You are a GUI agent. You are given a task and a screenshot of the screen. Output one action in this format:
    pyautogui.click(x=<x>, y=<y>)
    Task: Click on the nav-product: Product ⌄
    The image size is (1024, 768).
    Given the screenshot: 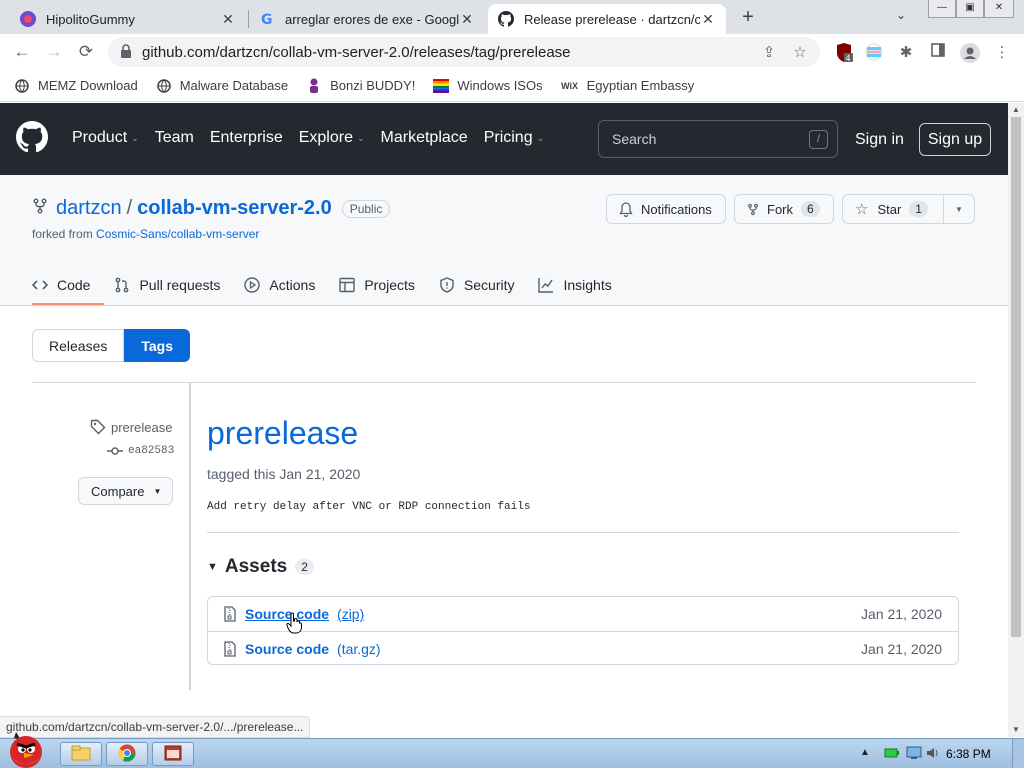 What is the action you would take?
    pyautogui.click(x=105, y=138)
    